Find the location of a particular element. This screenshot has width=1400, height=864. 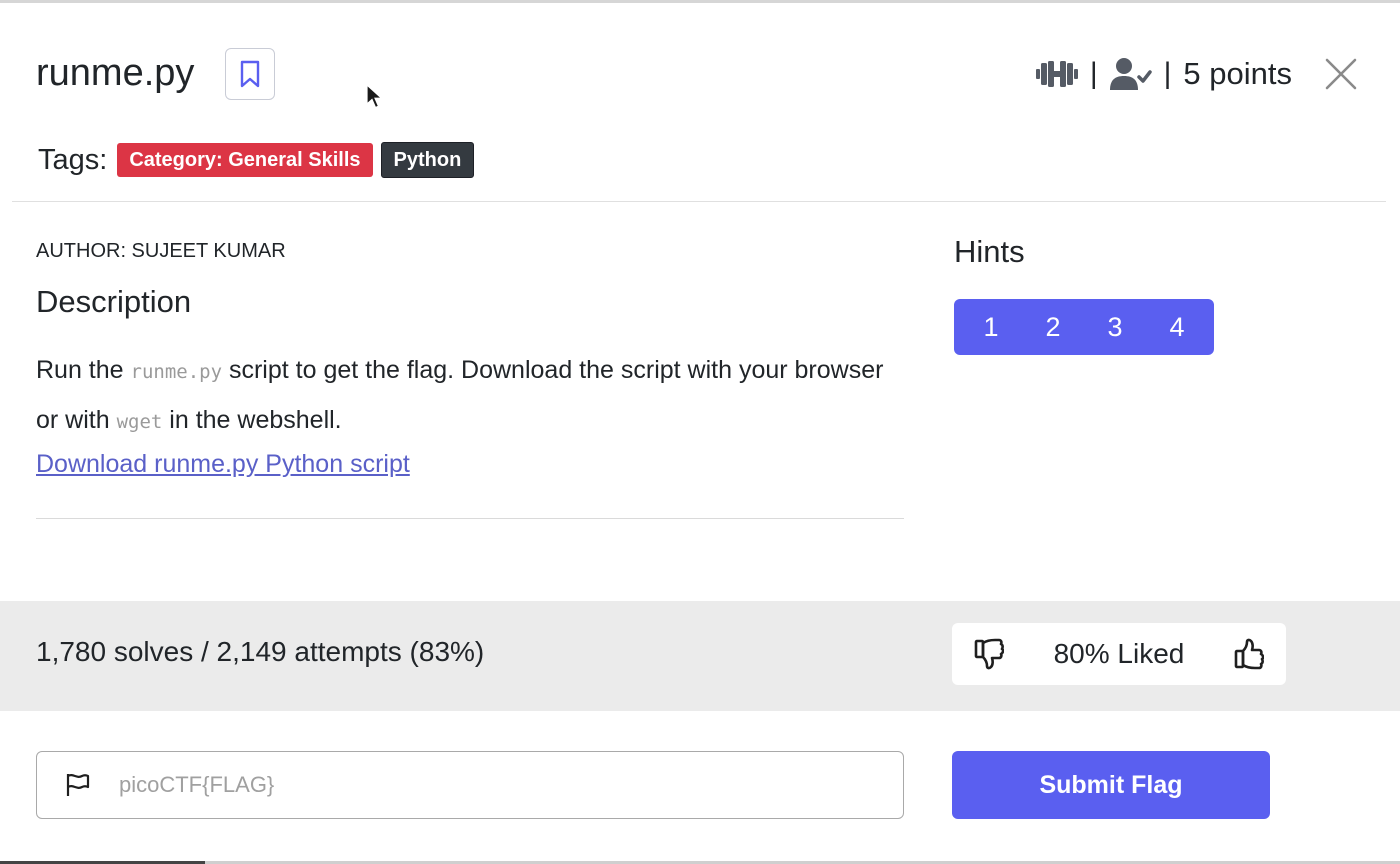

liked-percentage: 80% Liked is located at coordinates (1119, 653).